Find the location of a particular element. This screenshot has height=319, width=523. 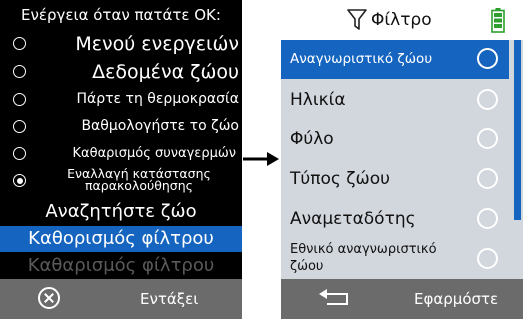

filter-topbar: Φίλτρο is located at coordinates (402, 20).